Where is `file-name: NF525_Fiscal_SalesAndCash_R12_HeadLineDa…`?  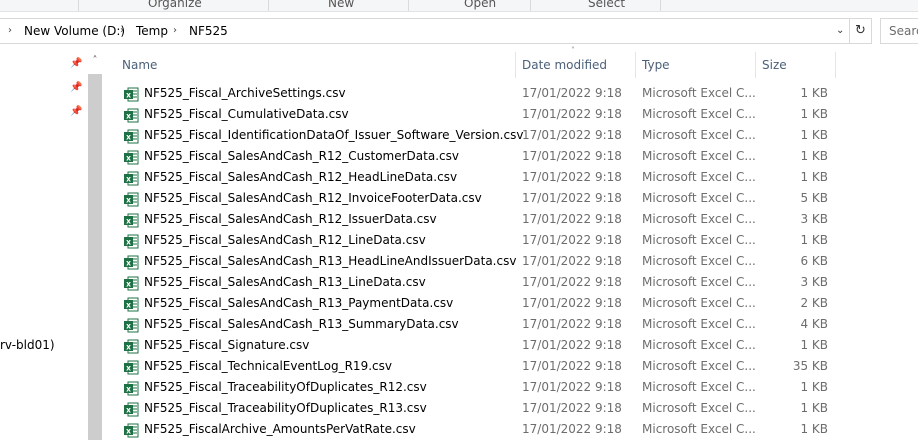
file-name: NF525_Fiscal_SalesAndCash_R12_HeadLineDa… is located at coordinates (301, 177).